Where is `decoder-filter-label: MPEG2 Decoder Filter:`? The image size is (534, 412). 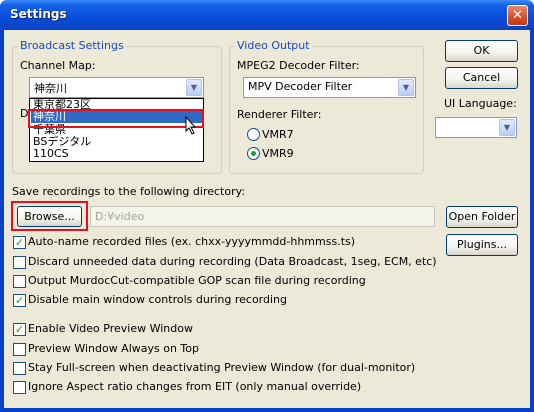 decoder-filter-label: MPEG2 Decoder Filter: is located at coordinates (298, 65).